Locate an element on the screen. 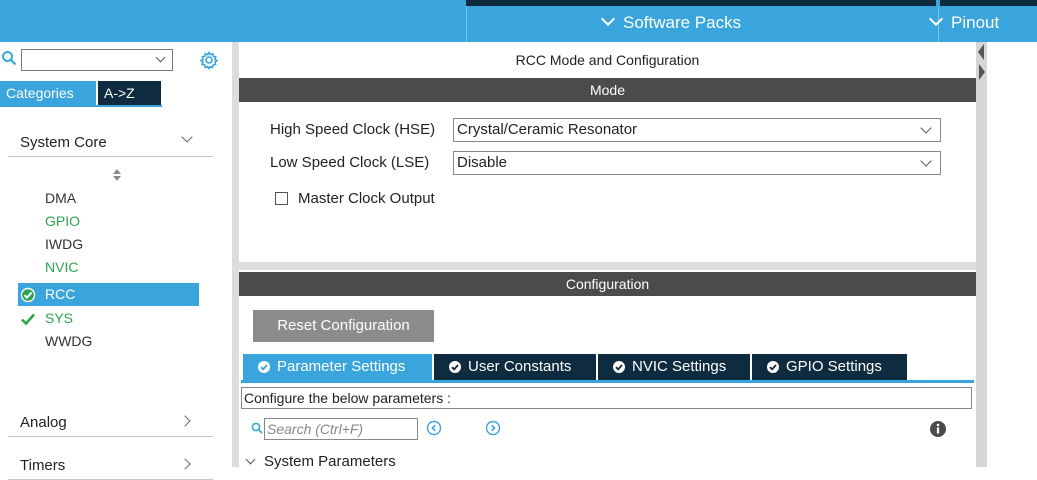 The image size is (1037, 480). master-clock-output-checkbox is located at coordinates (281, 198).